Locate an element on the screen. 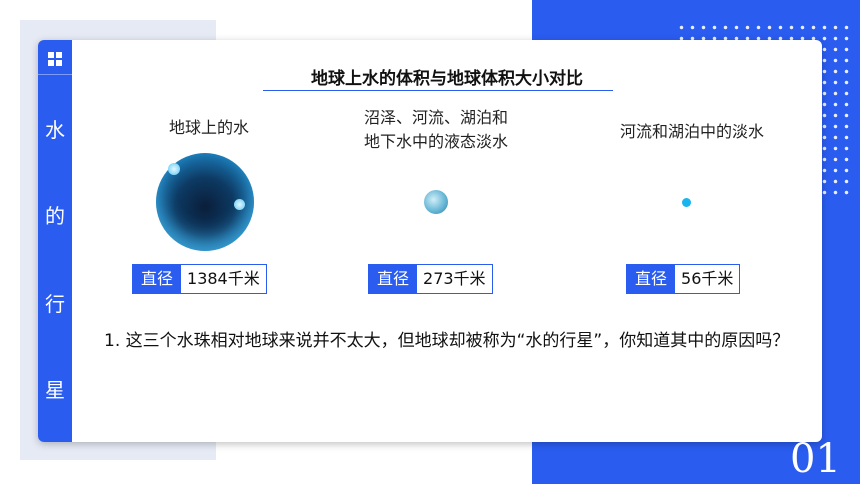 The width and height of the screenshot is (860, 484). item-label: 沼泽、河流、湖泊和 地下水中的液态淡水 is located at coordinates (435, 129).